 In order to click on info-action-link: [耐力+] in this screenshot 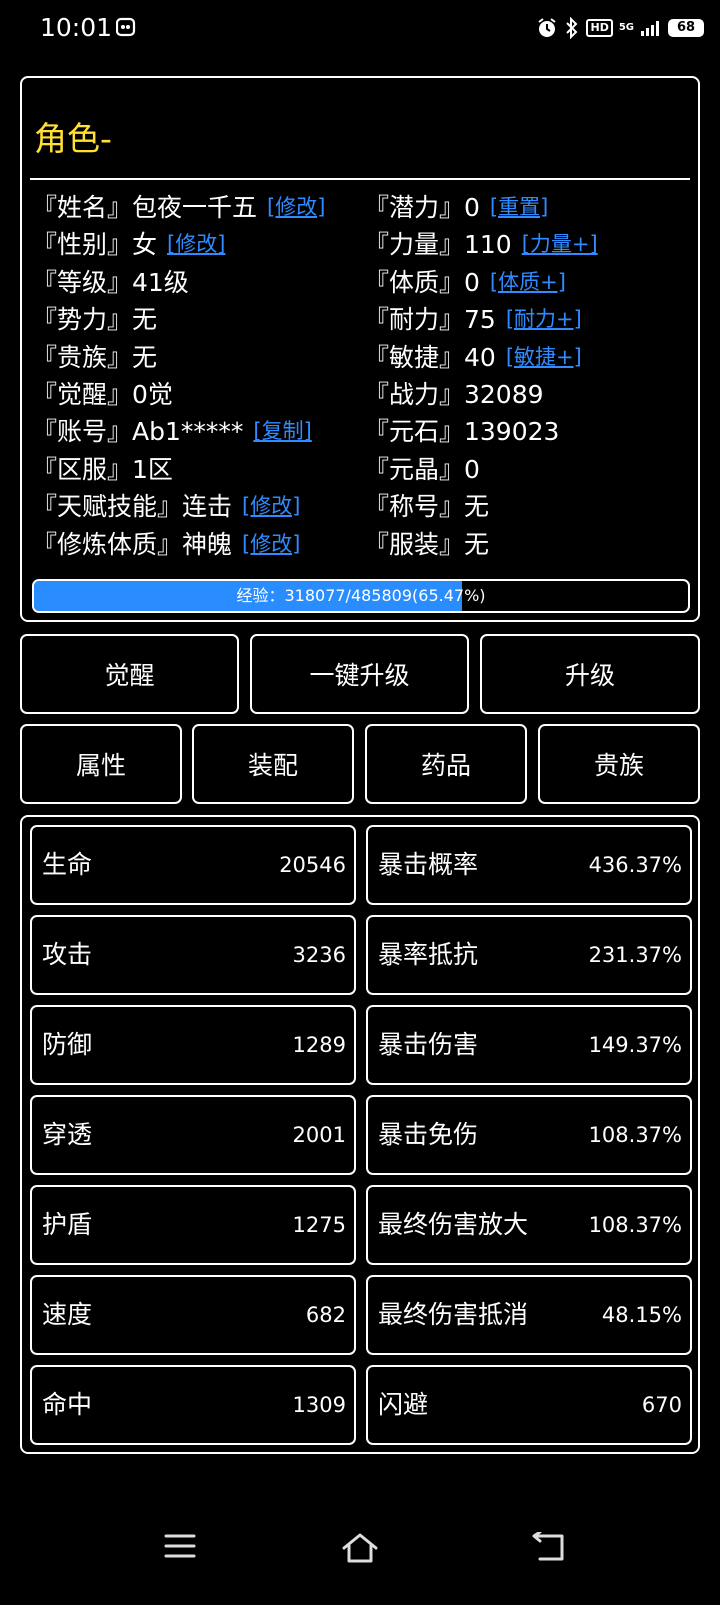, I will do `click(544, 318)`.